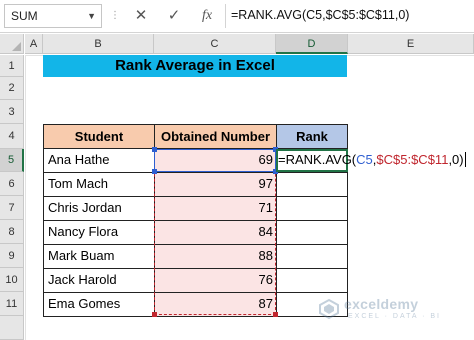  Describe the element at coordinates (99, 184) in the screenshot. I see `student-cell: Tom Mach` at that location.